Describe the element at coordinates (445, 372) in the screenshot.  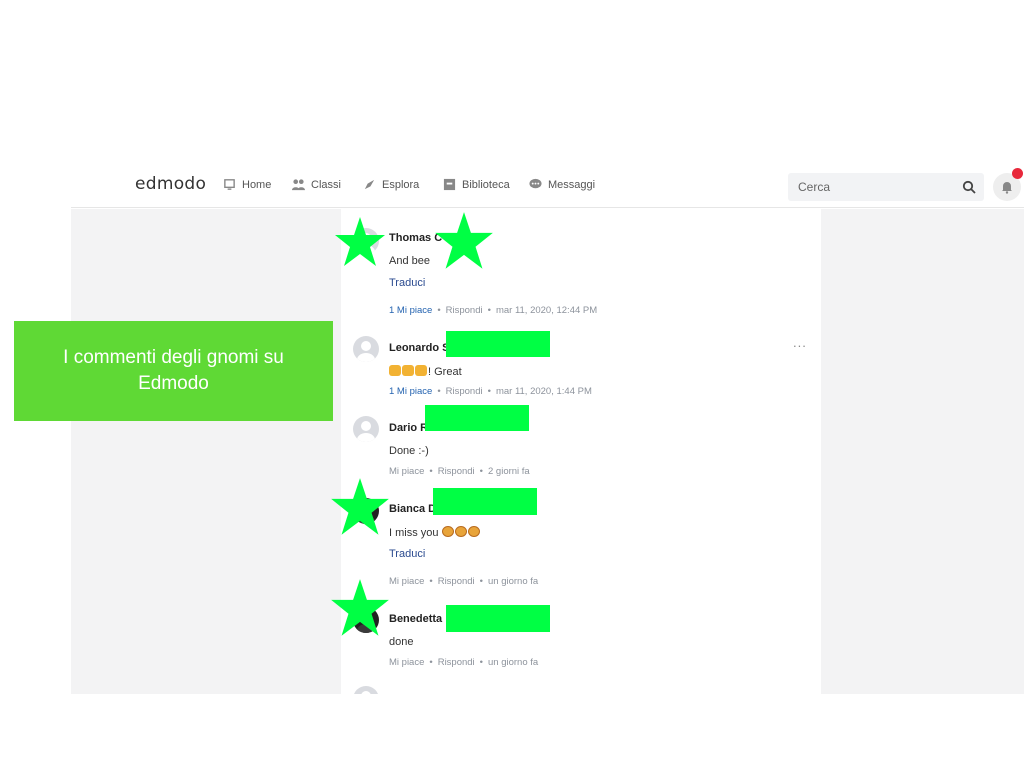
I see `comment-text-value: ! Great` at that location.